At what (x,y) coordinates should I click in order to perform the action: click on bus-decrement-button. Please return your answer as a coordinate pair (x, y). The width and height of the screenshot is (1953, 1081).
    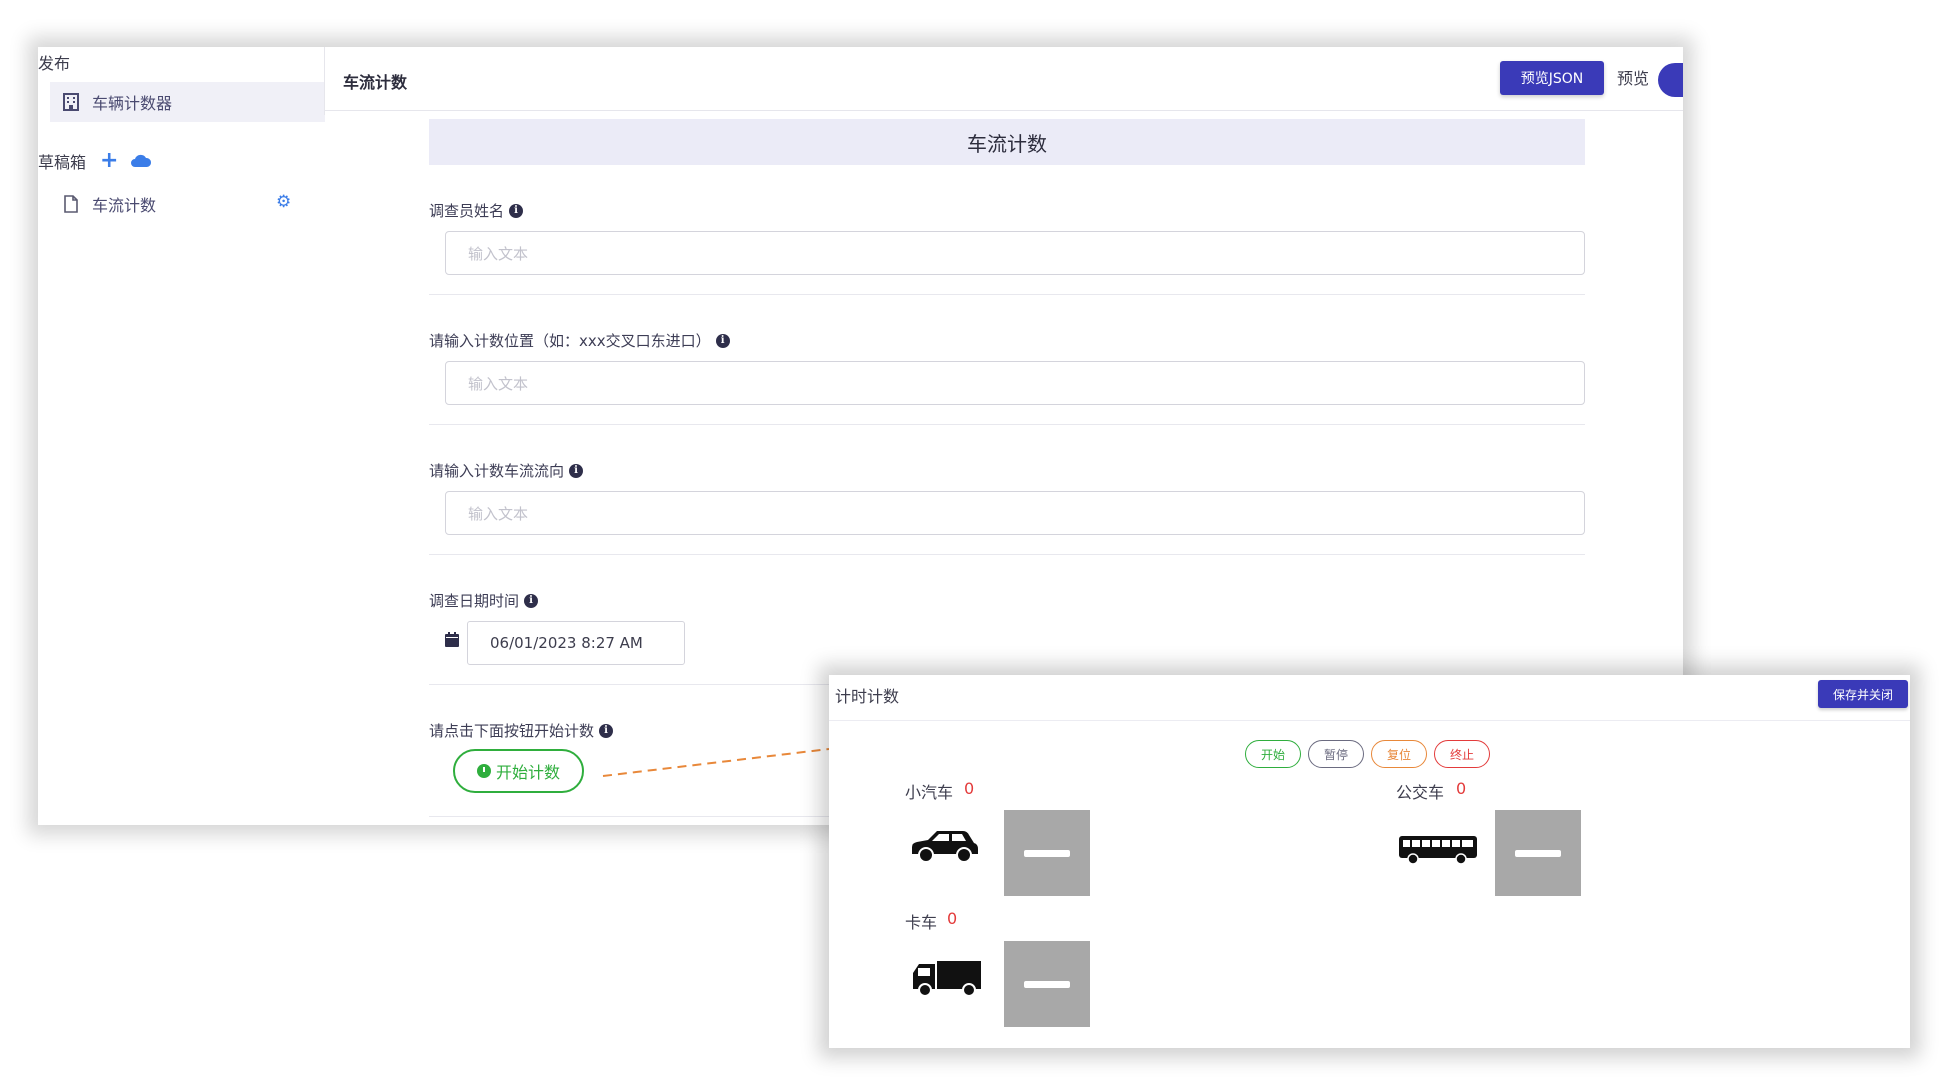
    Looking at the image, I should click on (1538, 853).